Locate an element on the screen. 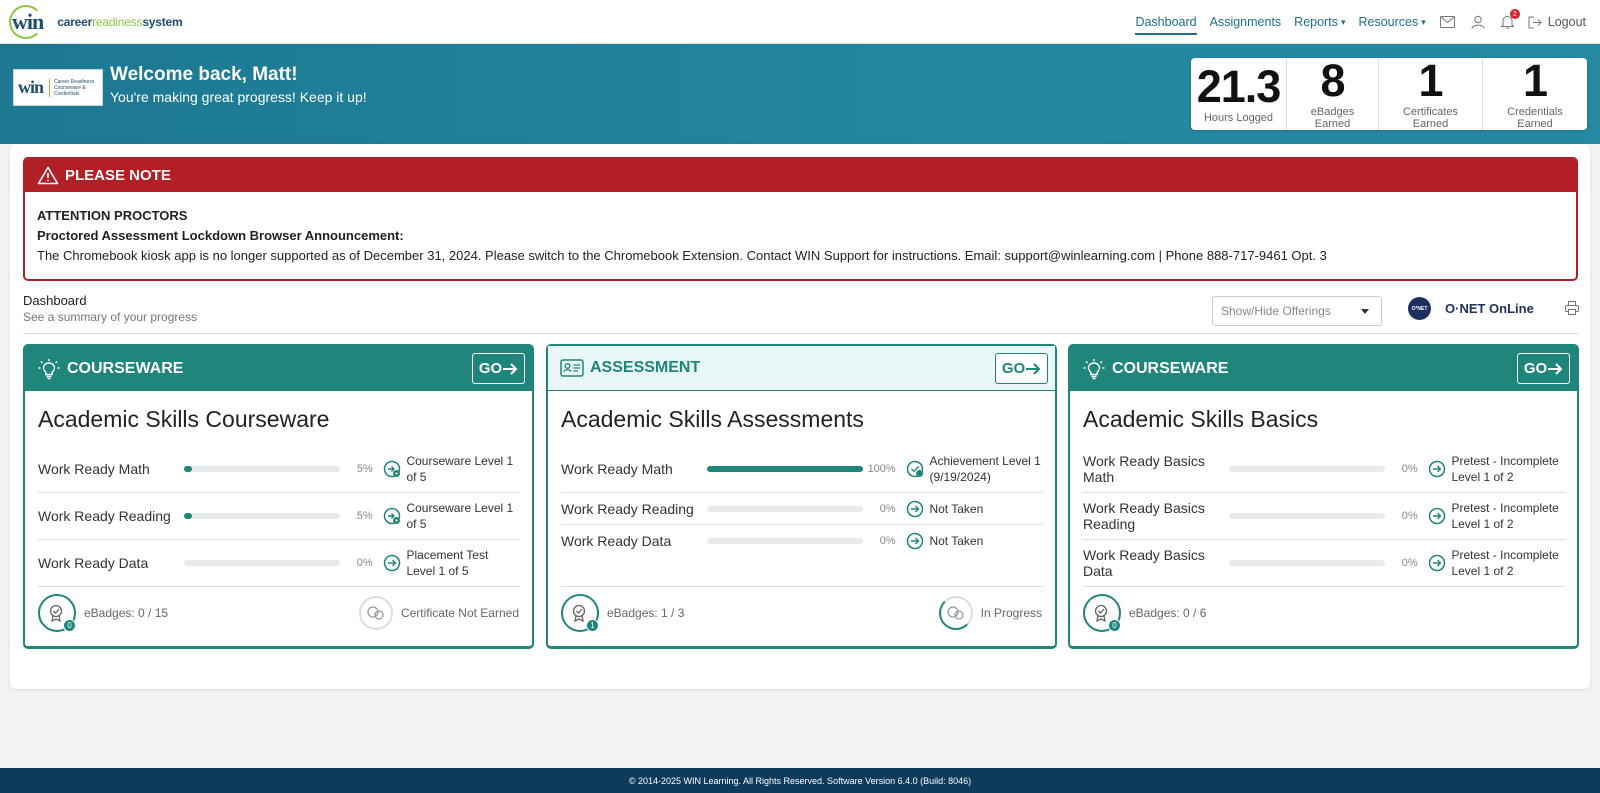 The height and width of the screenshot is (793, 1600). lightbulb-icon is located at coordinates (1094, 368).